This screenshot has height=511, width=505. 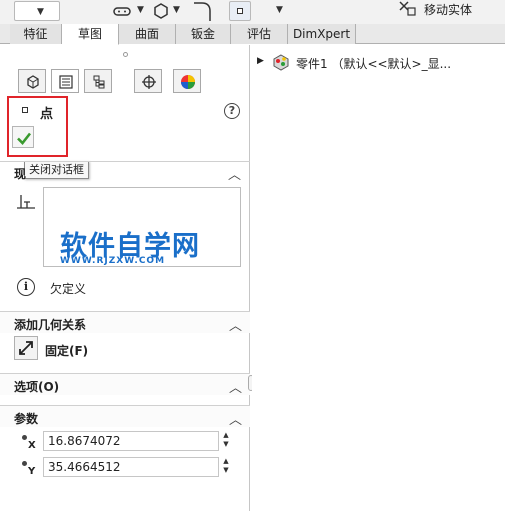 I want to click on move-entity-icon, so click(x=408, y=9).